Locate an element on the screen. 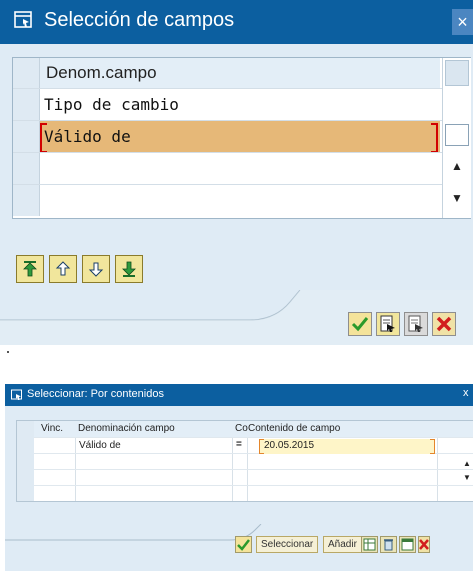  move-top-icon is located at coordinates (30, 269).